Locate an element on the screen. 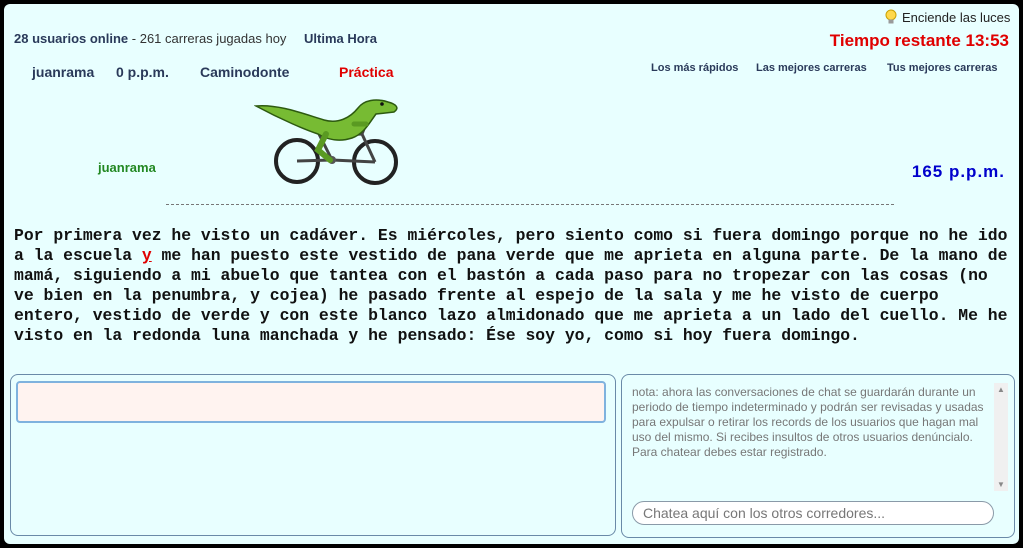 The width and height of the screenshot is (1023, 548). racer-speed: 165 p.p.m. is located at coordinates (958, 171).